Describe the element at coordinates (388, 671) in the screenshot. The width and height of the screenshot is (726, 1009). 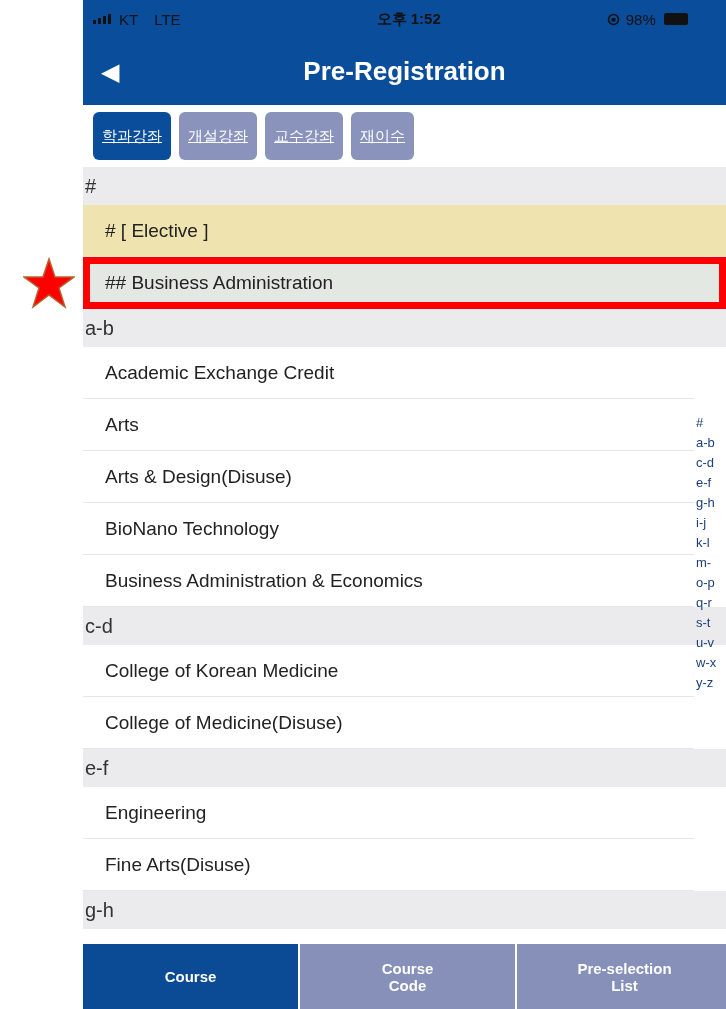
I see `department-row: College of Korean Medicine` at that location.